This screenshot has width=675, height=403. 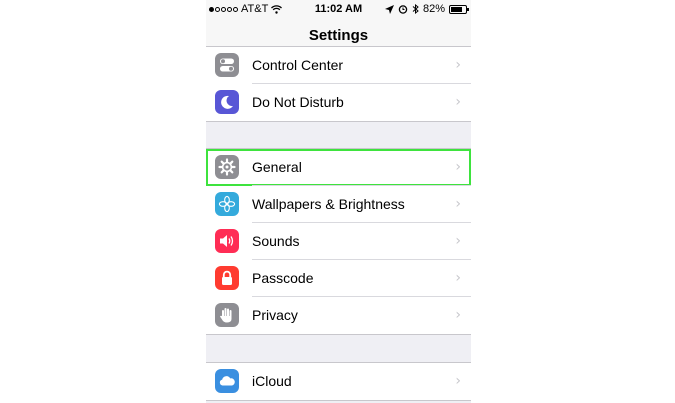 I want to click on settings-row-label: iCloud, so click(x=272, y=381).